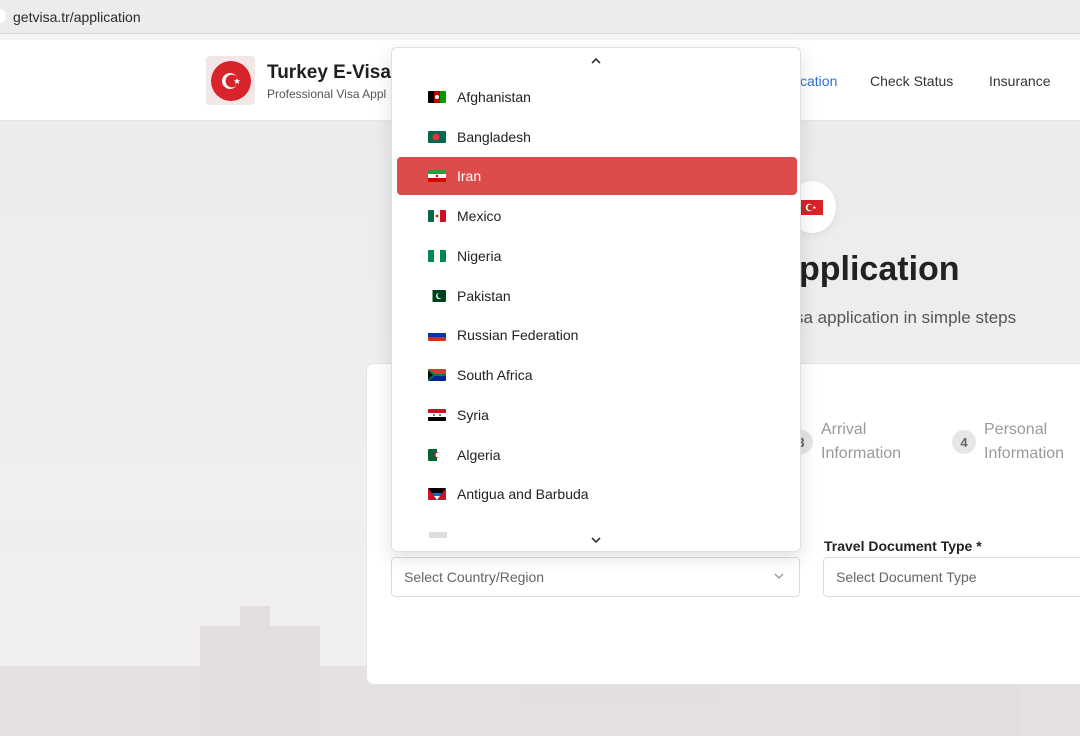  Describe the element at coordinates (964, 442) in the screenshot. I see `step-4-number: 4` at that location.